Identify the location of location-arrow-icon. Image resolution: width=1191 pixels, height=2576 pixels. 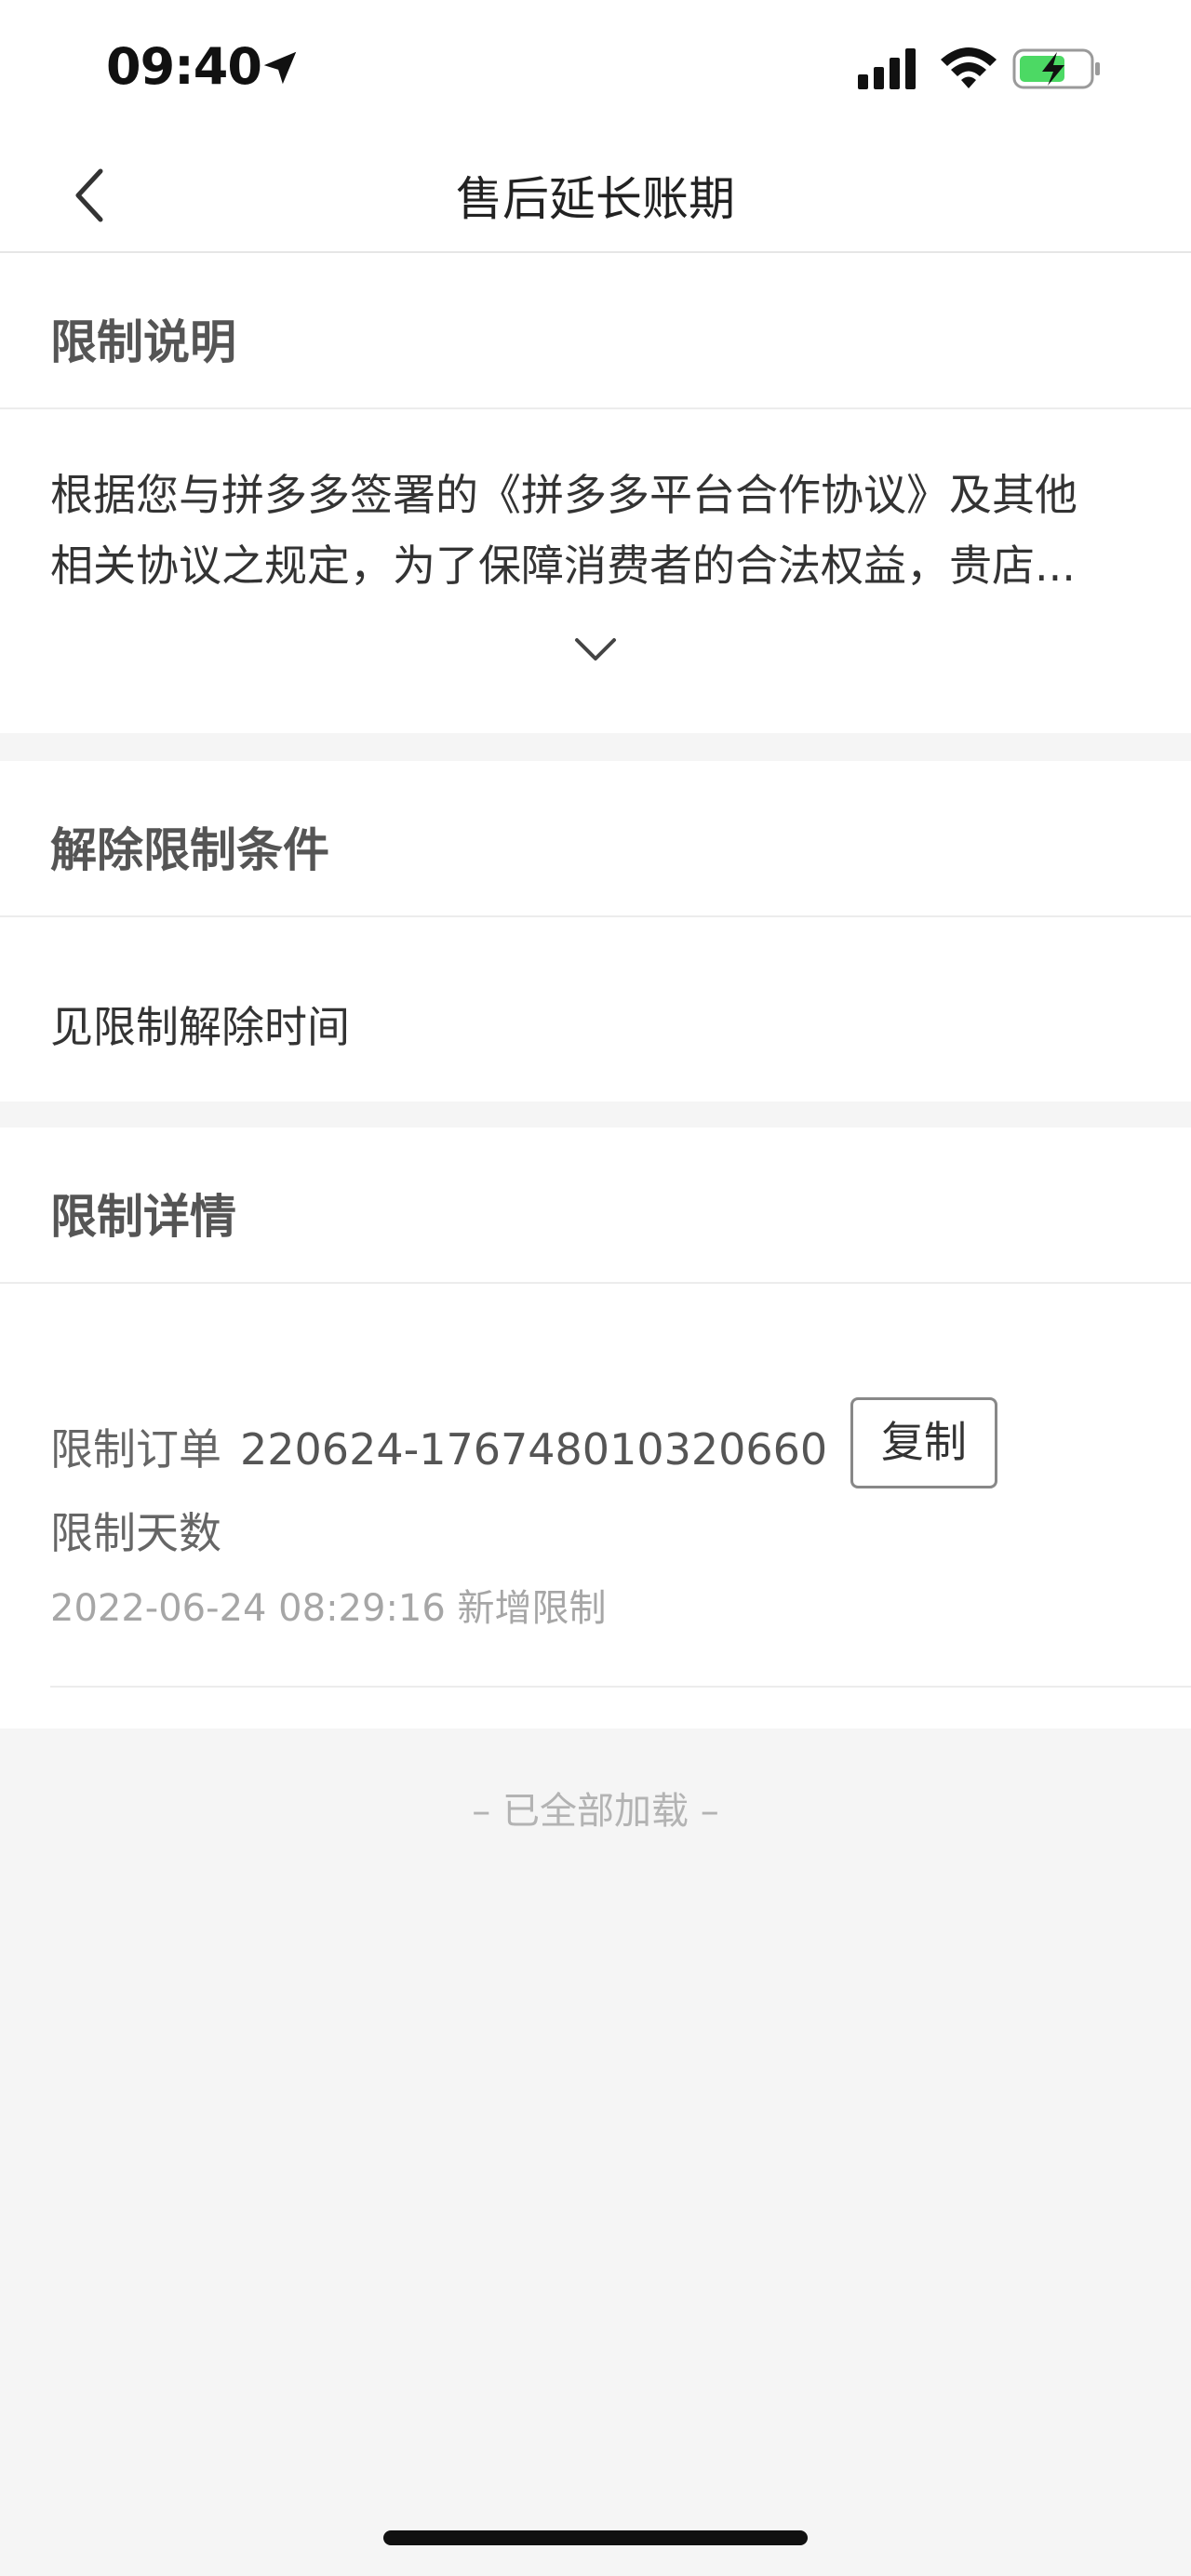
(280, 68).